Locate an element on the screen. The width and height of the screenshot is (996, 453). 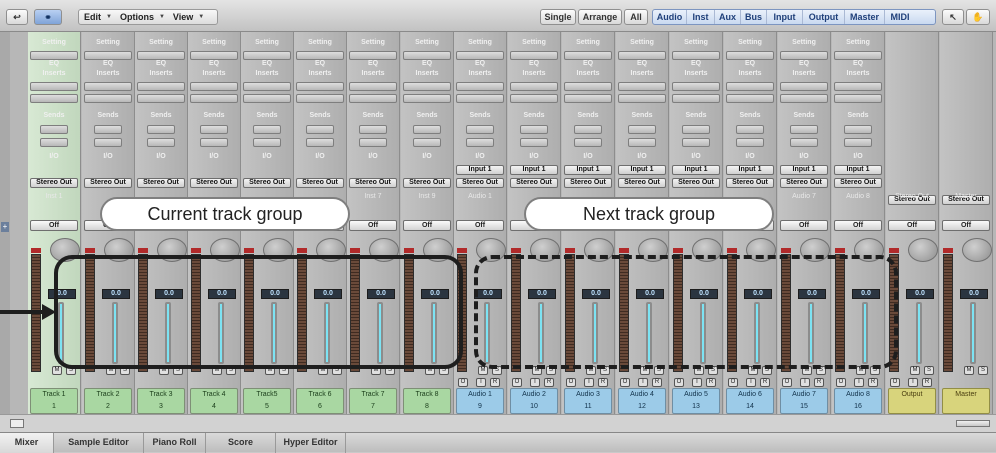
track-name-box: Audio 2 10 is located at coordinates (534, 401).